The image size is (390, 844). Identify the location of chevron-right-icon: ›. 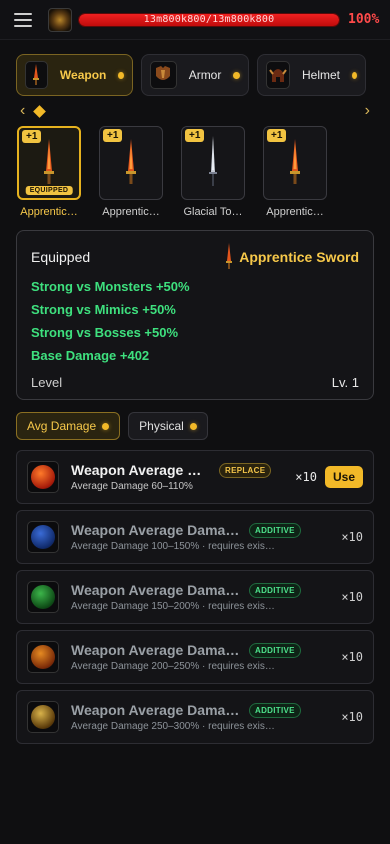
(367, 111).